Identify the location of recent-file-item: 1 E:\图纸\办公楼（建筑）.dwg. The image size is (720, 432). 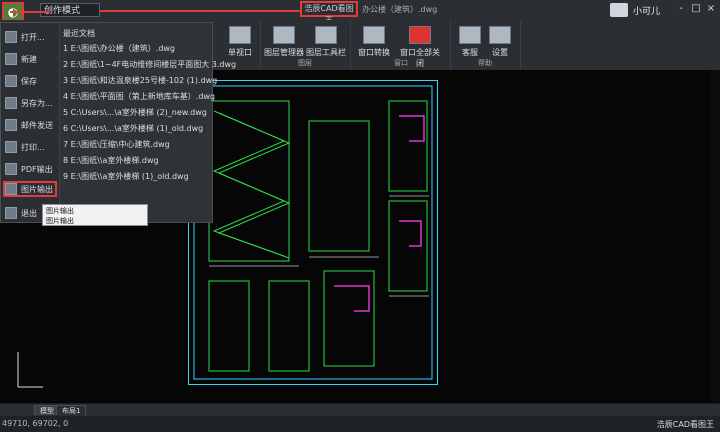
(119, 48).